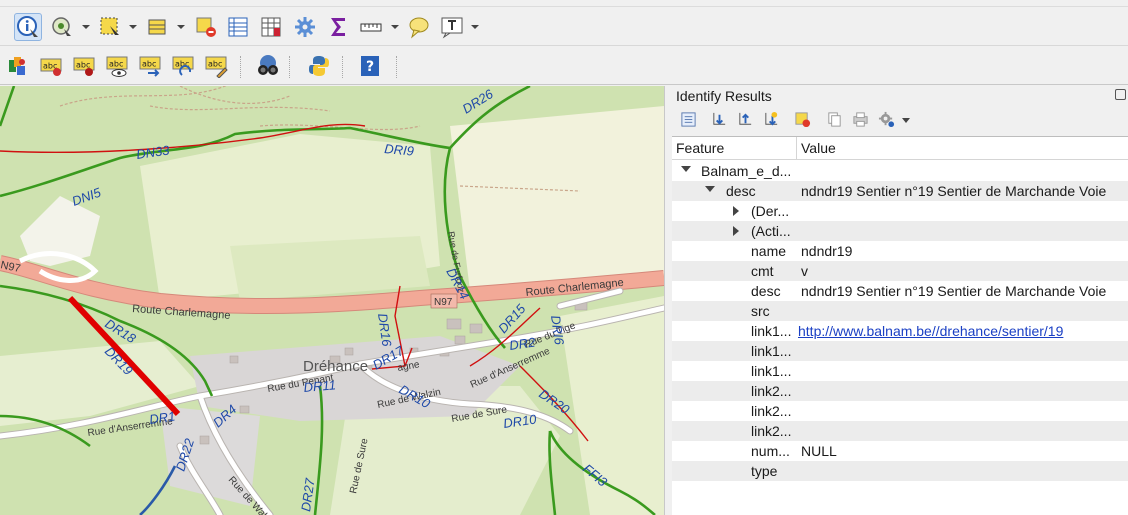  I want to click on column-header-value: Value, so click(818, 148).